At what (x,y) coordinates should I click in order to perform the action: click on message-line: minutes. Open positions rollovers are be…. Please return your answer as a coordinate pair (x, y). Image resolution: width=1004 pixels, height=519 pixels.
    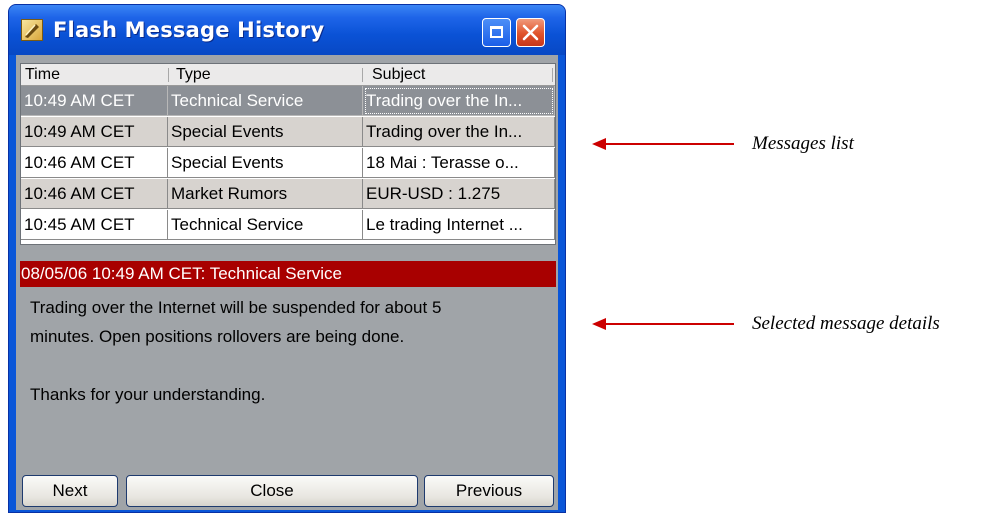
    Looking at the image, I should click on (217, 336).